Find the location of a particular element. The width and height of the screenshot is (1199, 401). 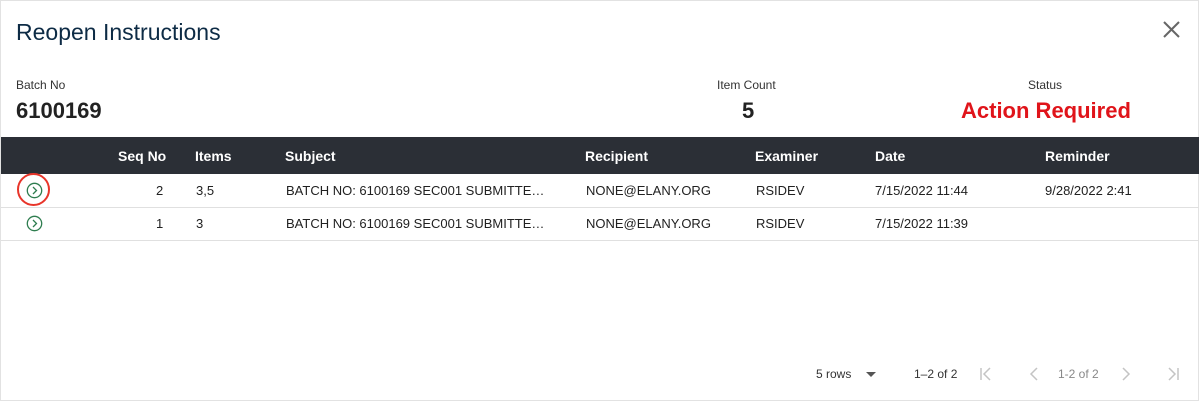

chevron-right-icon is located at coordinates (1126, 374).